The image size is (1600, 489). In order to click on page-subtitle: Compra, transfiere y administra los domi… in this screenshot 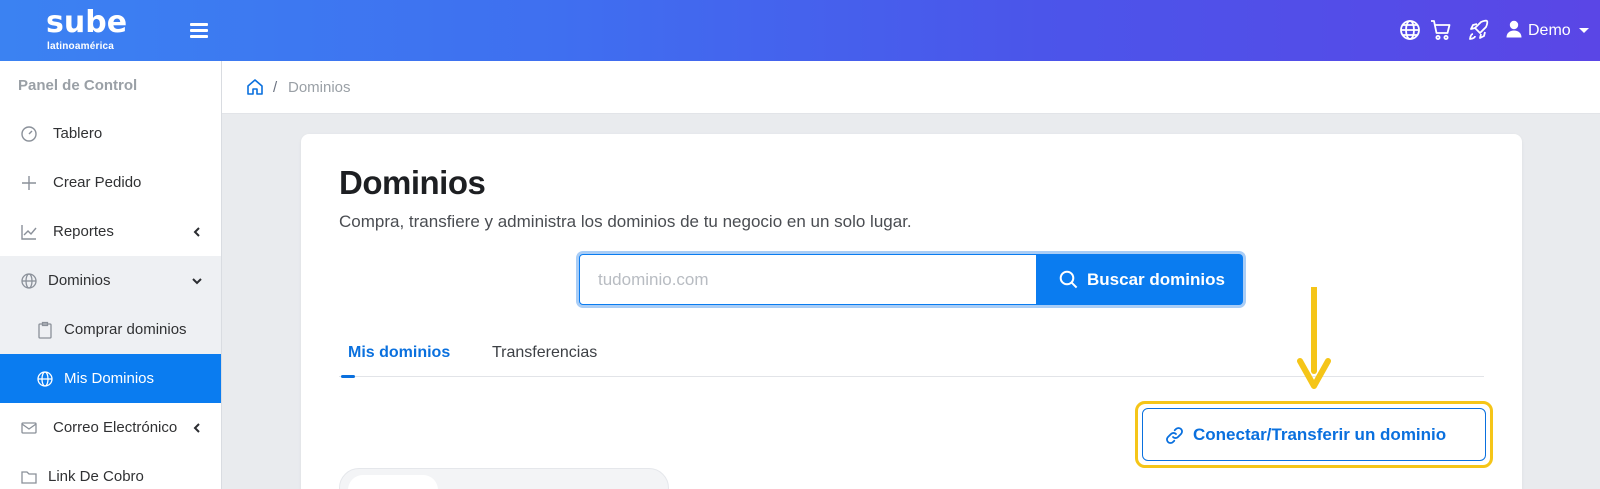, I will do `click(625, 221)`.